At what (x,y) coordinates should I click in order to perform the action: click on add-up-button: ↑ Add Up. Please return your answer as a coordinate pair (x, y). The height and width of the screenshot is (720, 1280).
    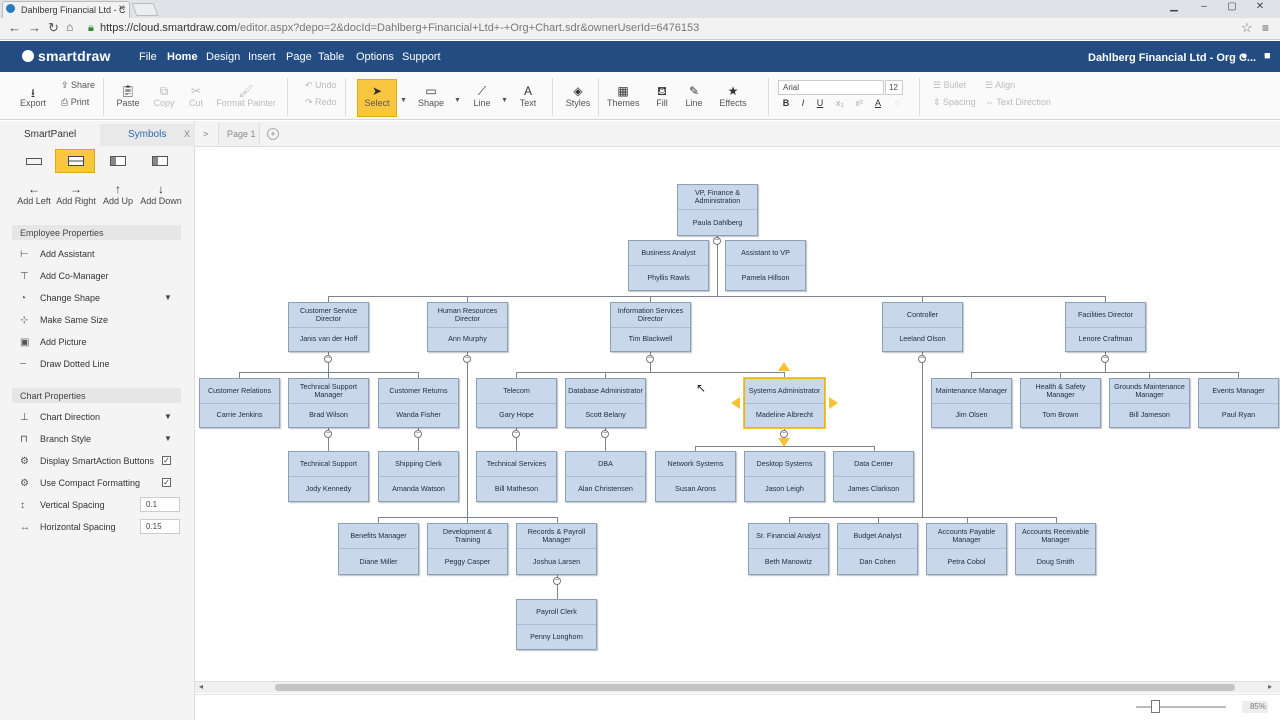
    Looking at the image, I should click on (118, 194).